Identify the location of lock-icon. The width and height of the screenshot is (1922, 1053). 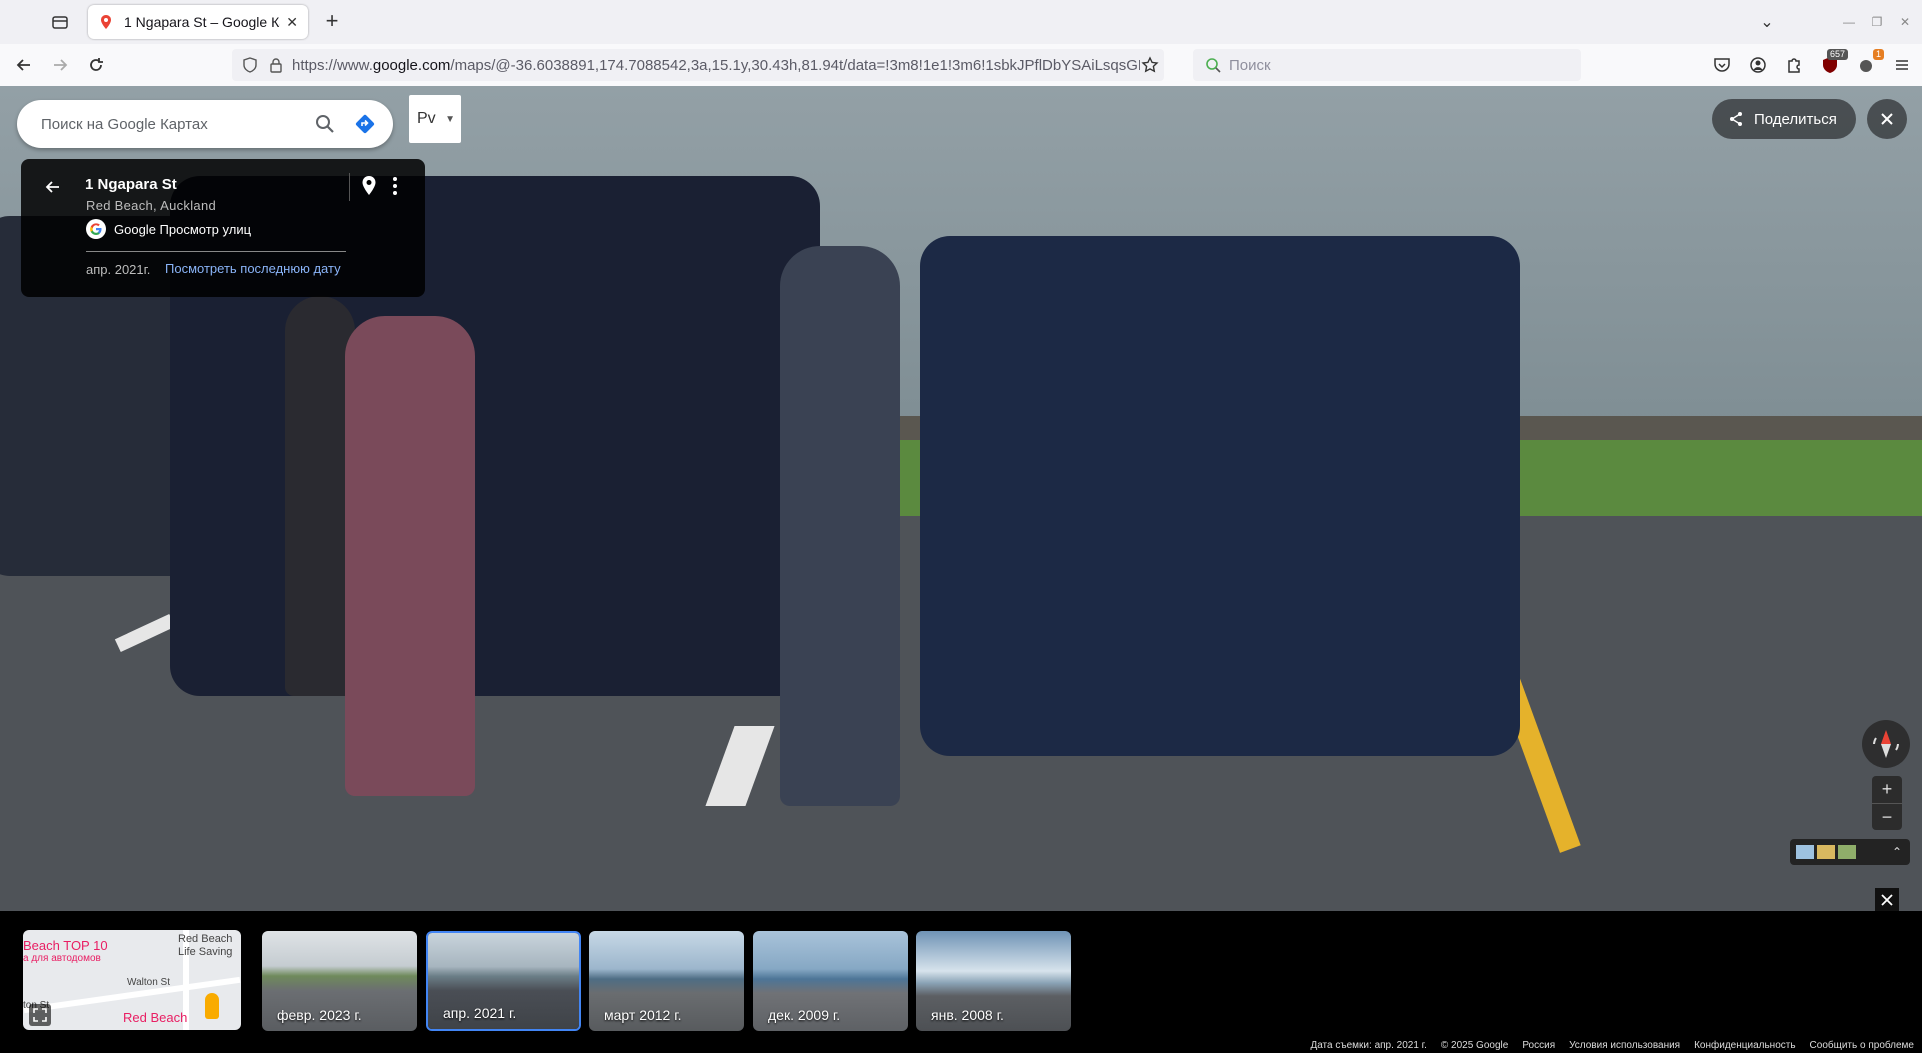
(276, 65).